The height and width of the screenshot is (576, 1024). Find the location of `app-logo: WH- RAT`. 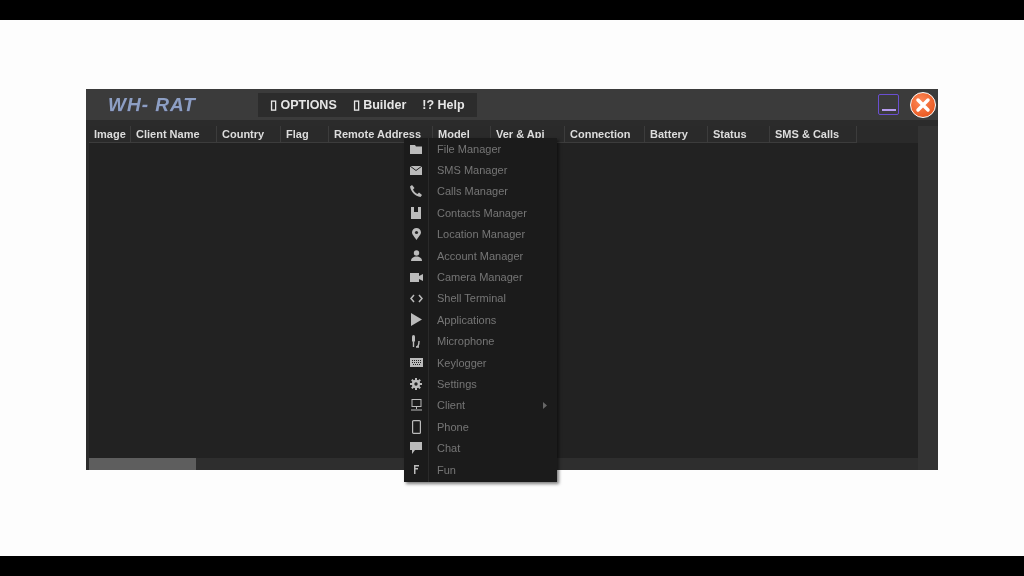

app-logo: WH- RAT is located at coordinates (152, 104).